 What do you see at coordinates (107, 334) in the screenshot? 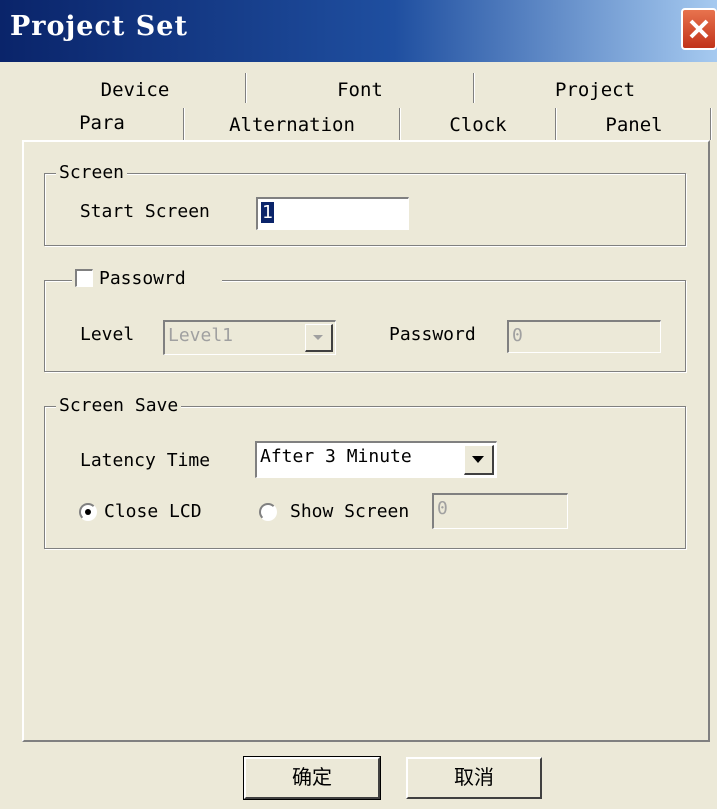
I see `level-label: Level` at bounding box center [107, 334].